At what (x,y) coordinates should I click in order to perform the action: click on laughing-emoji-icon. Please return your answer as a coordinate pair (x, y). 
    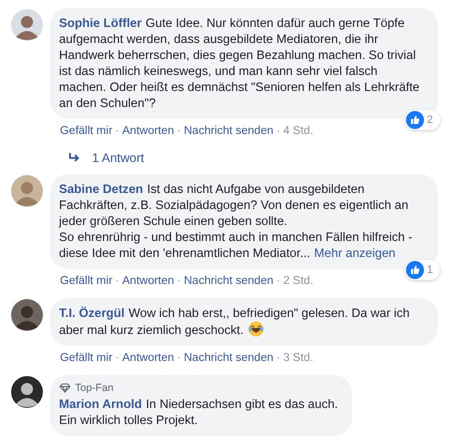
    Looking at the image, I should click on (256, 329).